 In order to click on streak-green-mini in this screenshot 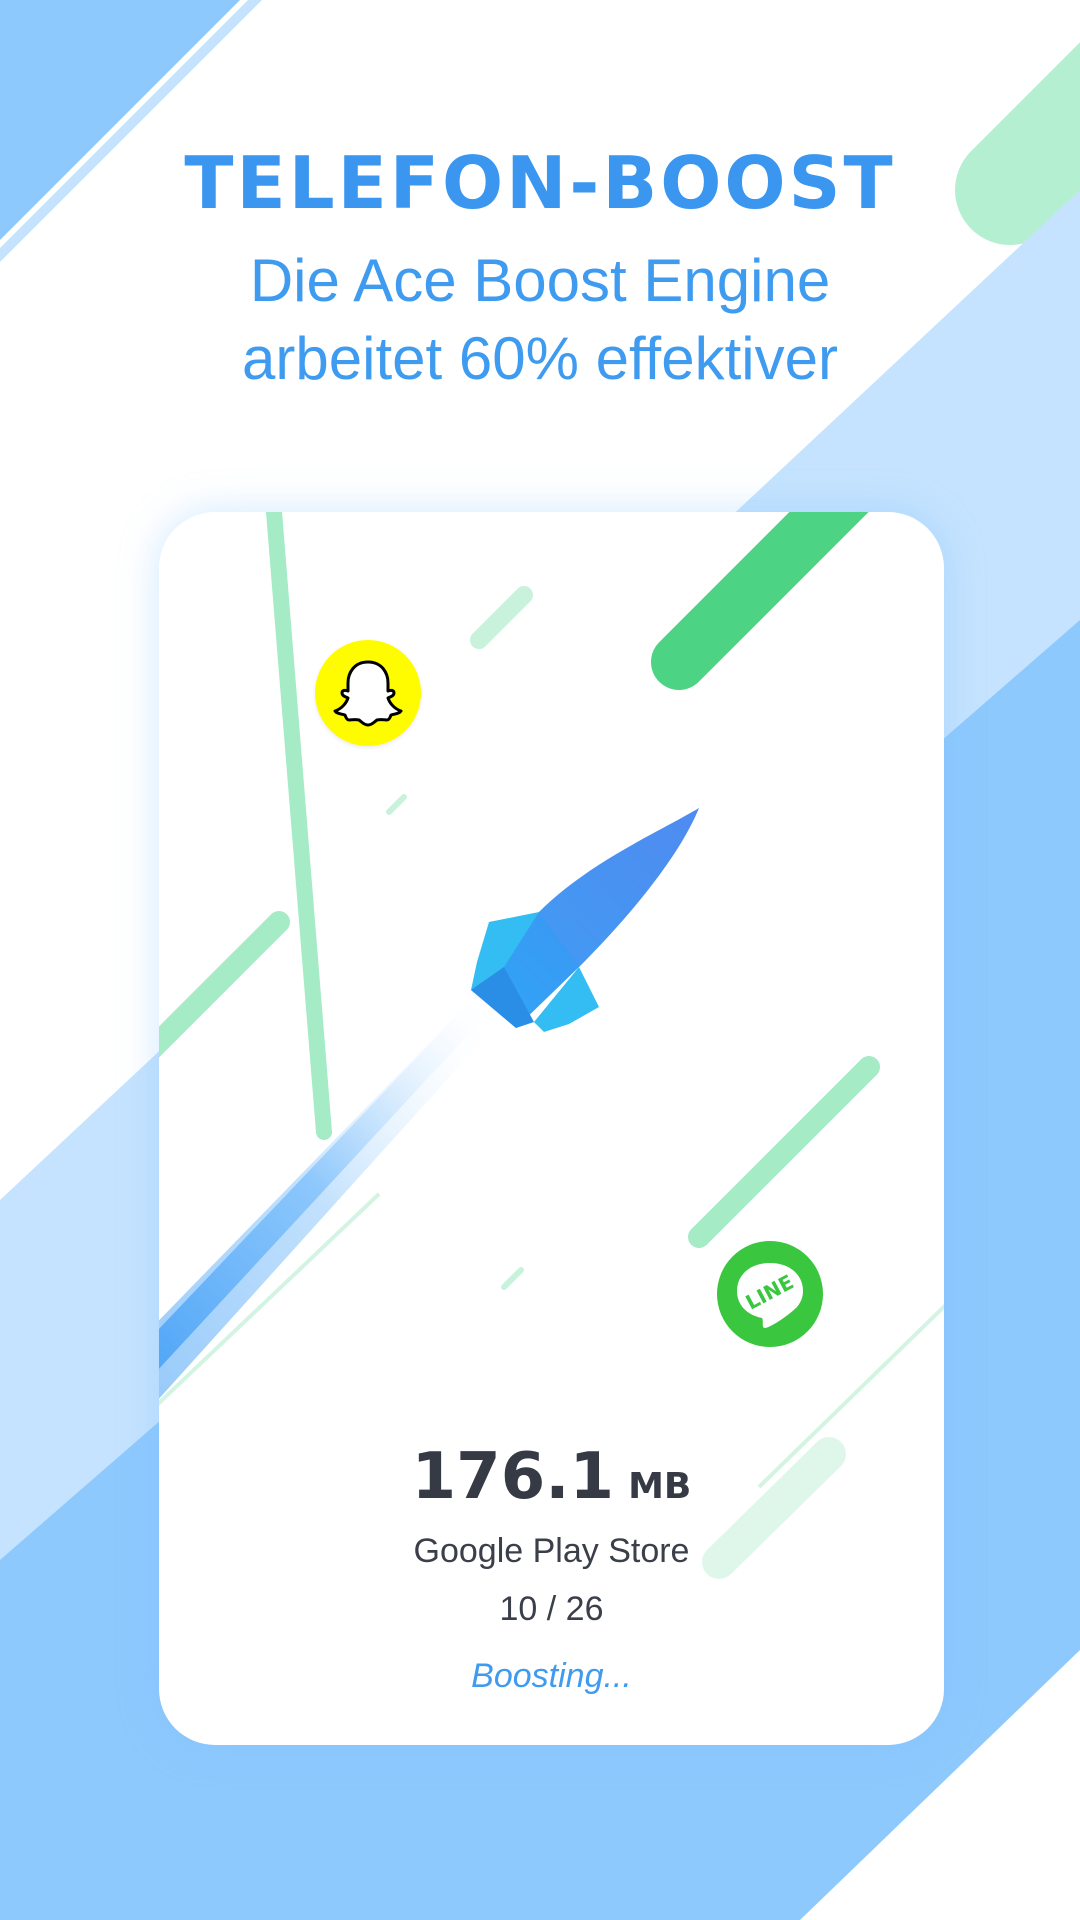, I will do `click(512, 1278)`.